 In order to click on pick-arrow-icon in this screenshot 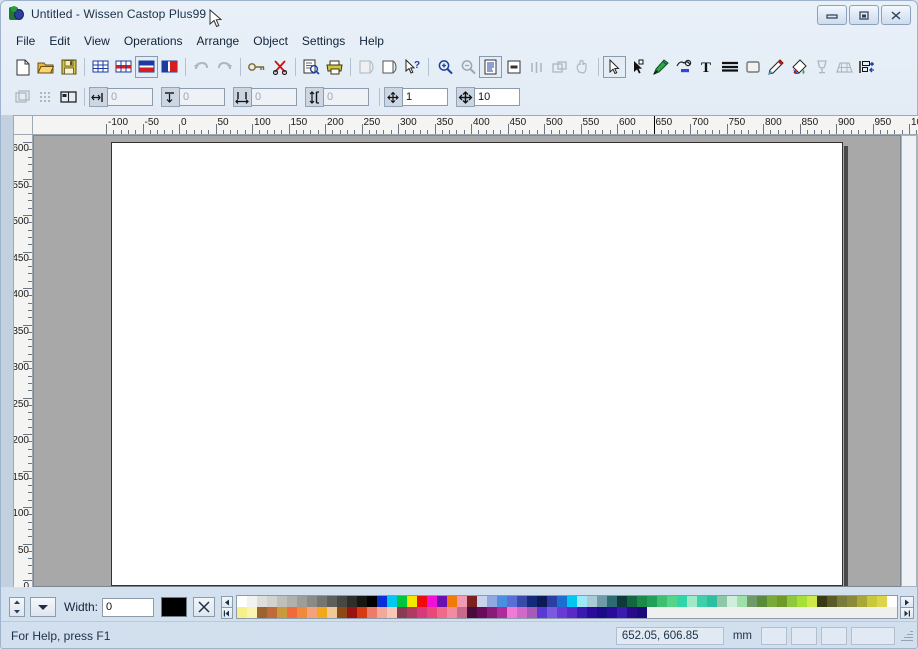, I will do `click(614, 67)`.